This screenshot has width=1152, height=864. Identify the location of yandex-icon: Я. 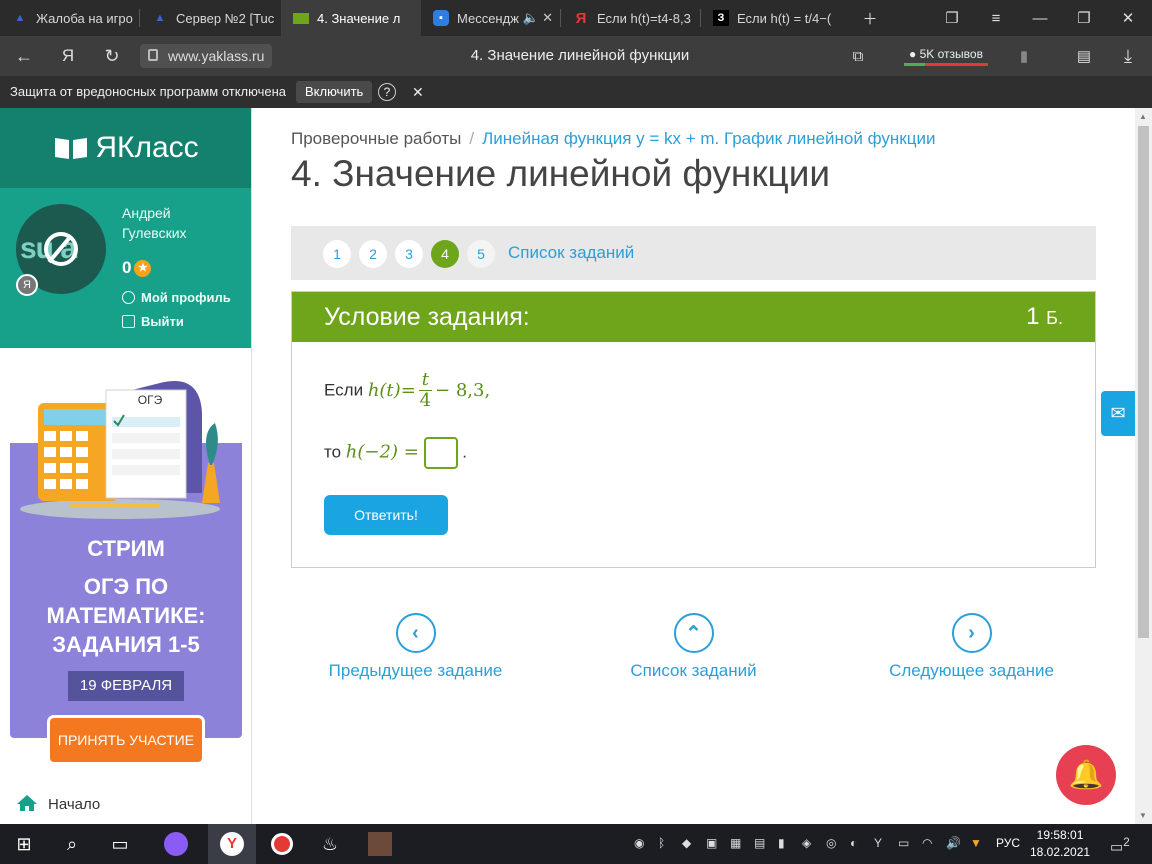
(68, 56).